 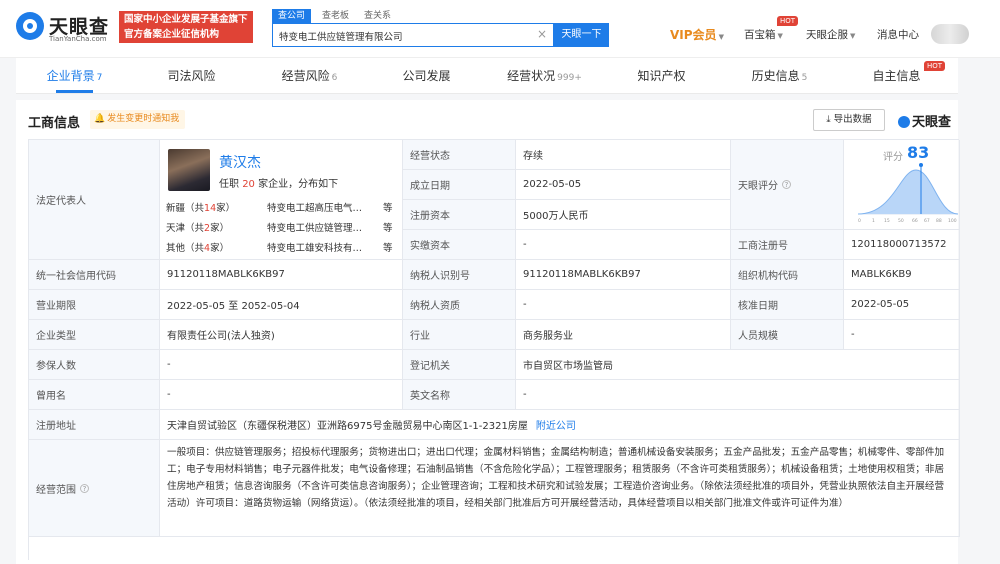 I want to click on treasure-box-menu: 百宝箱 ▼, so click(x=763, y=34).